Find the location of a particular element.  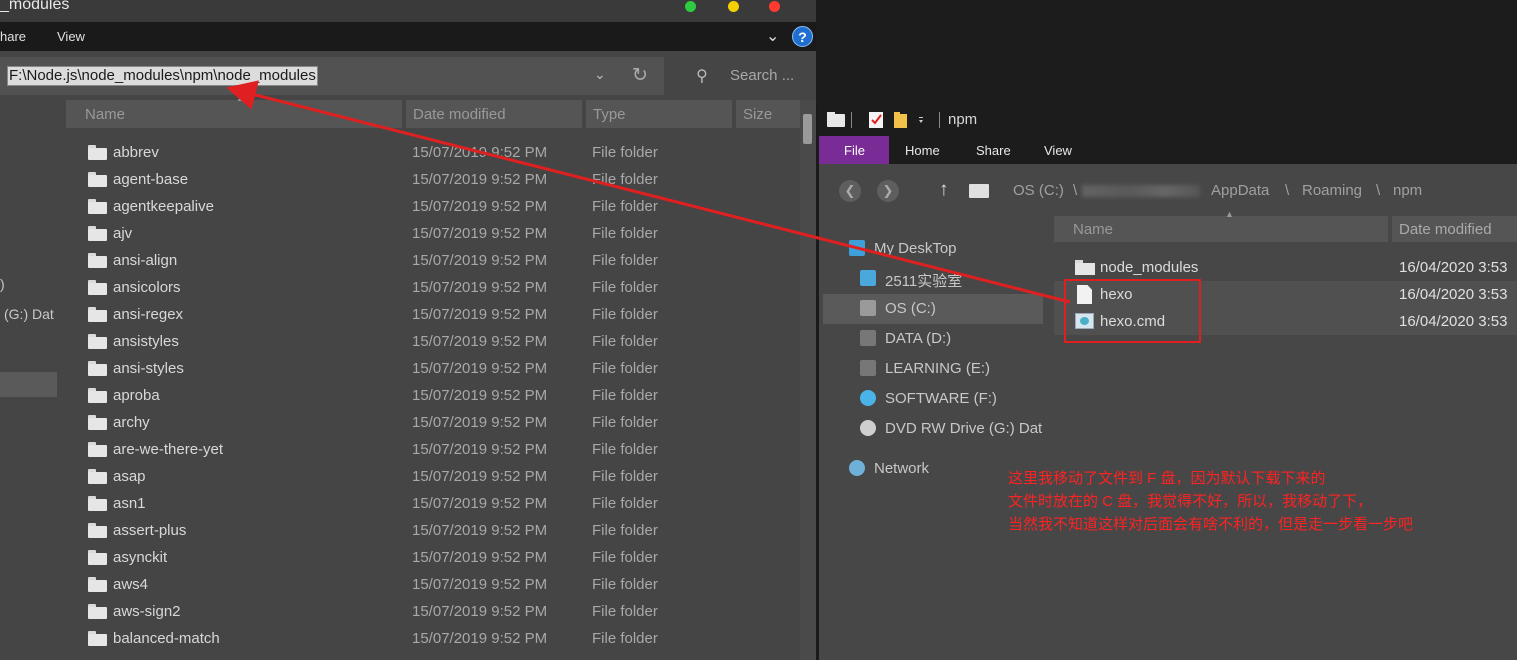

maximize-dot-icon is located at coordinates (690, 6).